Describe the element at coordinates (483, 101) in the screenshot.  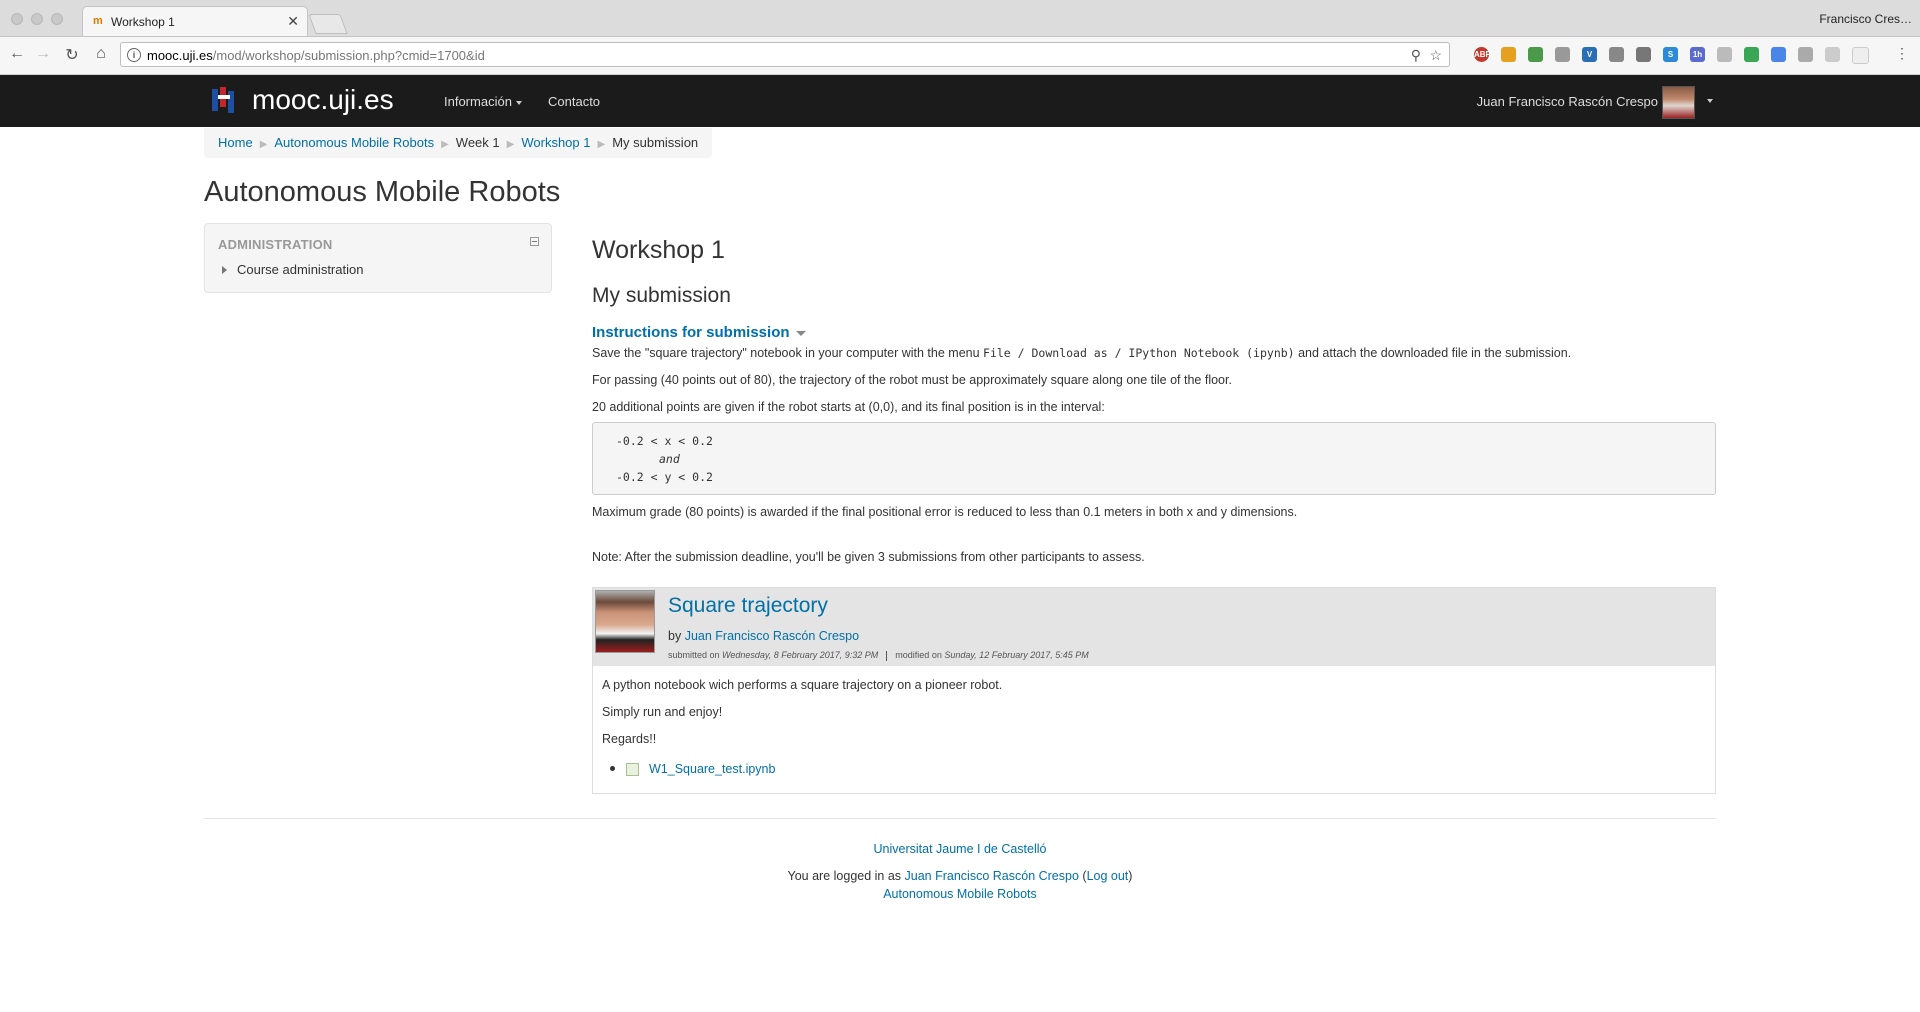
I see `nav-informacion: Información` at that location.